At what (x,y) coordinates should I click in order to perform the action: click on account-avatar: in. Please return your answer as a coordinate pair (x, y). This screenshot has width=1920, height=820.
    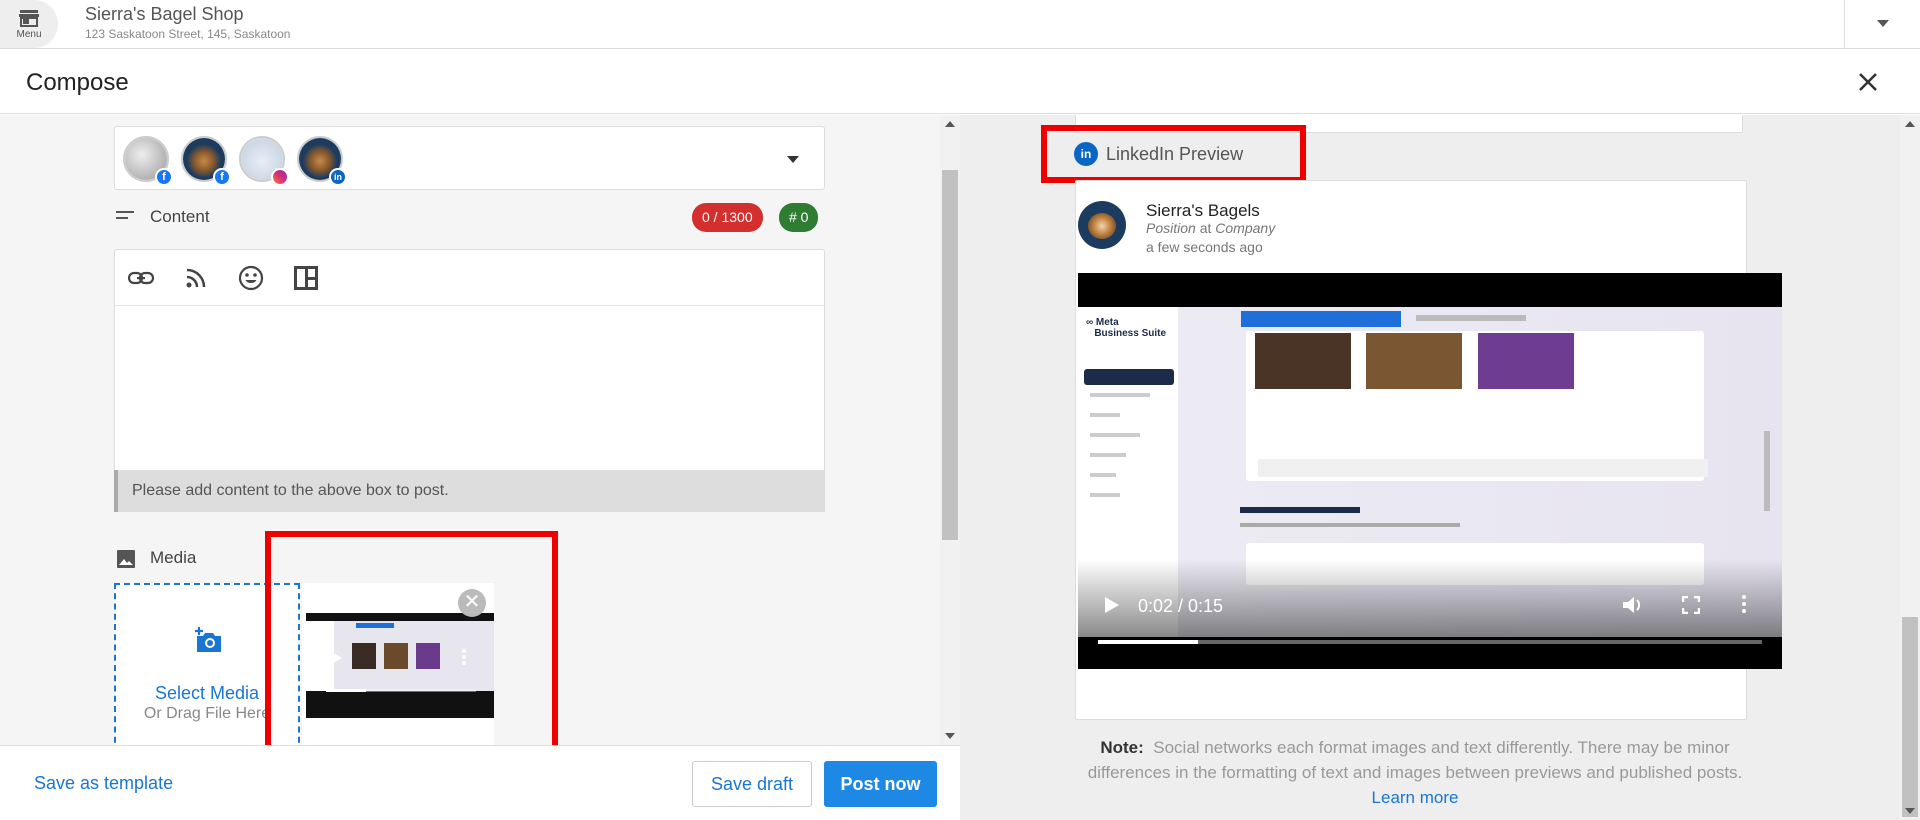
    Looking at the image, I should click on (322, 161).